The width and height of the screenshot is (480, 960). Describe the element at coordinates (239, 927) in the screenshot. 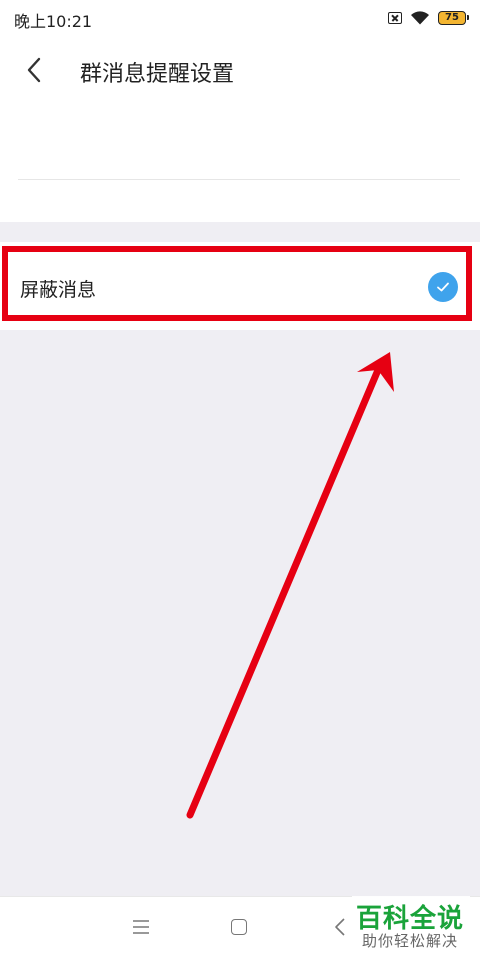

I see `home-icon` at that location.